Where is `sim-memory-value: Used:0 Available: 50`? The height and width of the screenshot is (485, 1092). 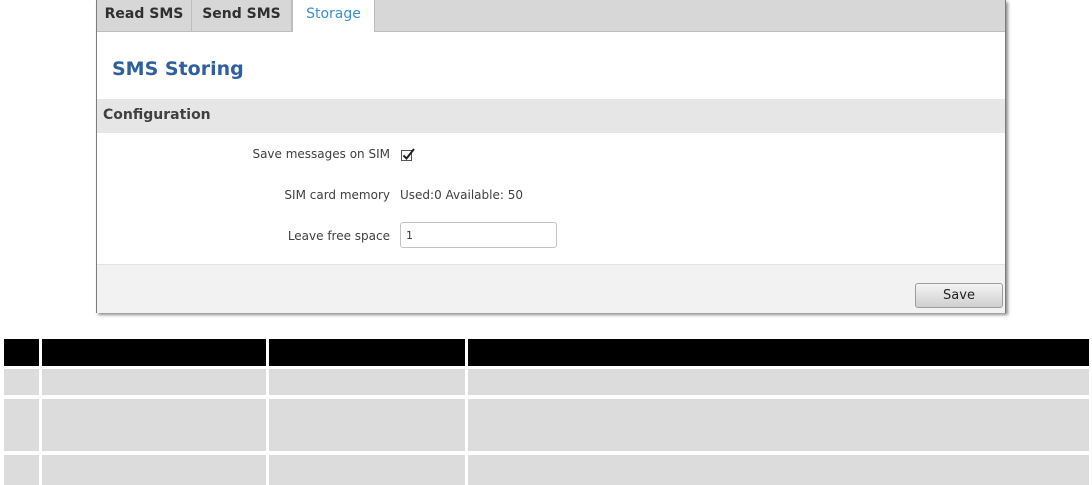
sim-memory-value: Used:0 Available: 50 is located at coordinates (461, 195).